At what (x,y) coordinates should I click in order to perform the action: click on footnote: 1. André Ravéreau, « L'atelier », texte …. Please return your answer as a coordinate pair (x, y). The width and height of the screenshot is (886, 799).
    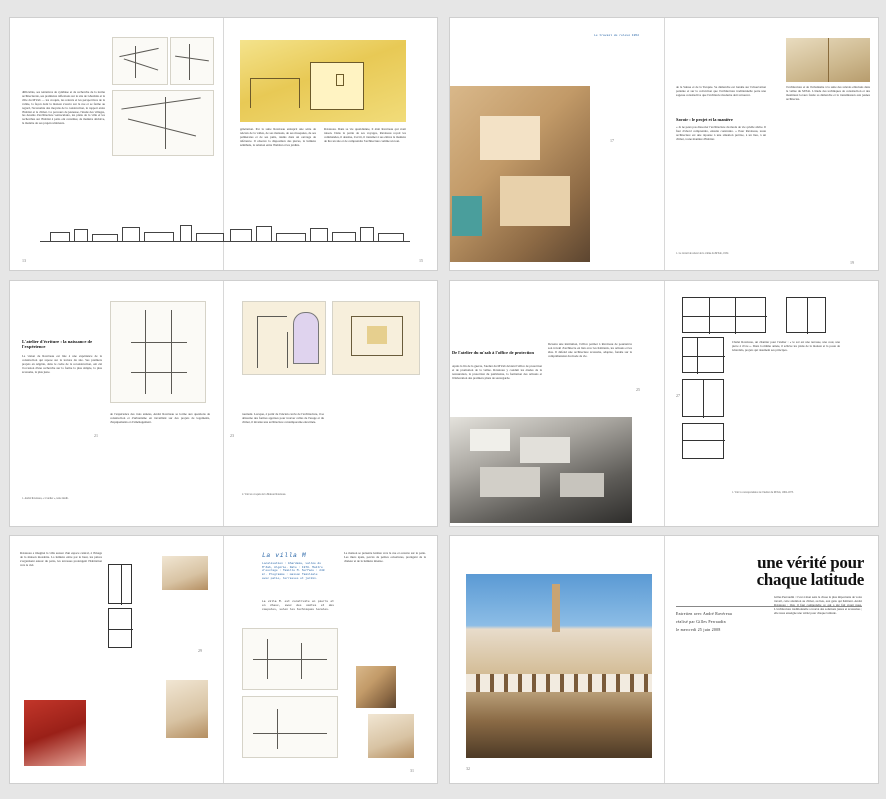
    Looking at the image, I should click on (45, 498).